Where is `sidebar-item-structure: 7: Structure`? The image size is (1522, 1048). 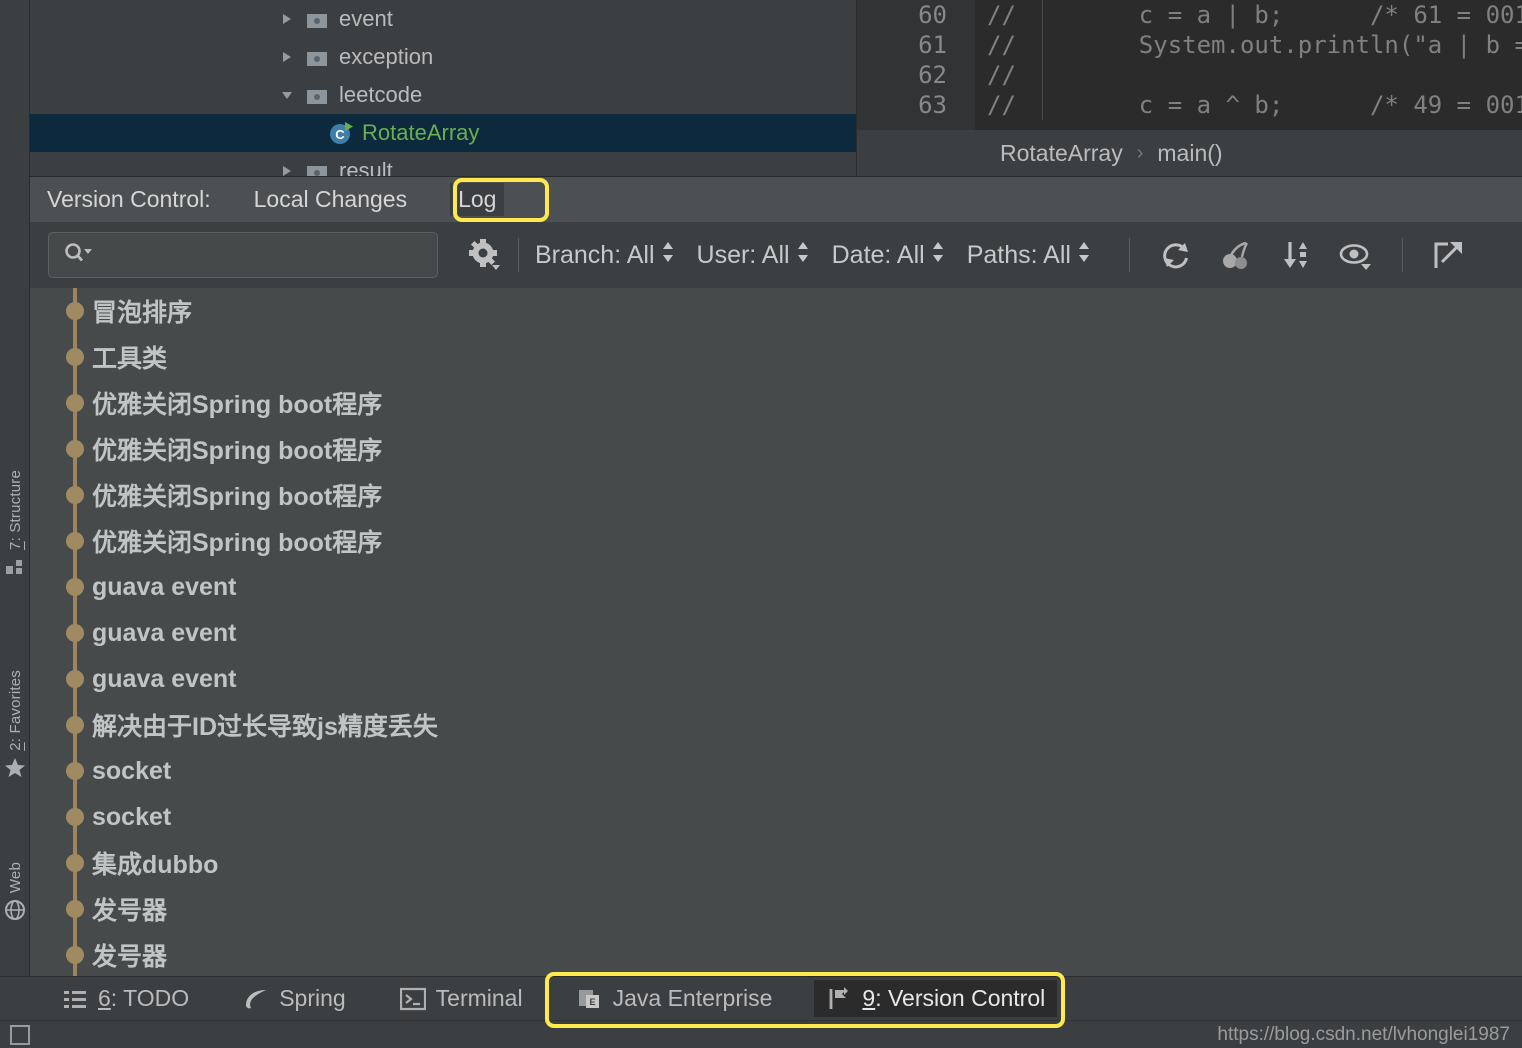
sidebar-item-structure: 7: Structure is located at coordinates (15, 525).